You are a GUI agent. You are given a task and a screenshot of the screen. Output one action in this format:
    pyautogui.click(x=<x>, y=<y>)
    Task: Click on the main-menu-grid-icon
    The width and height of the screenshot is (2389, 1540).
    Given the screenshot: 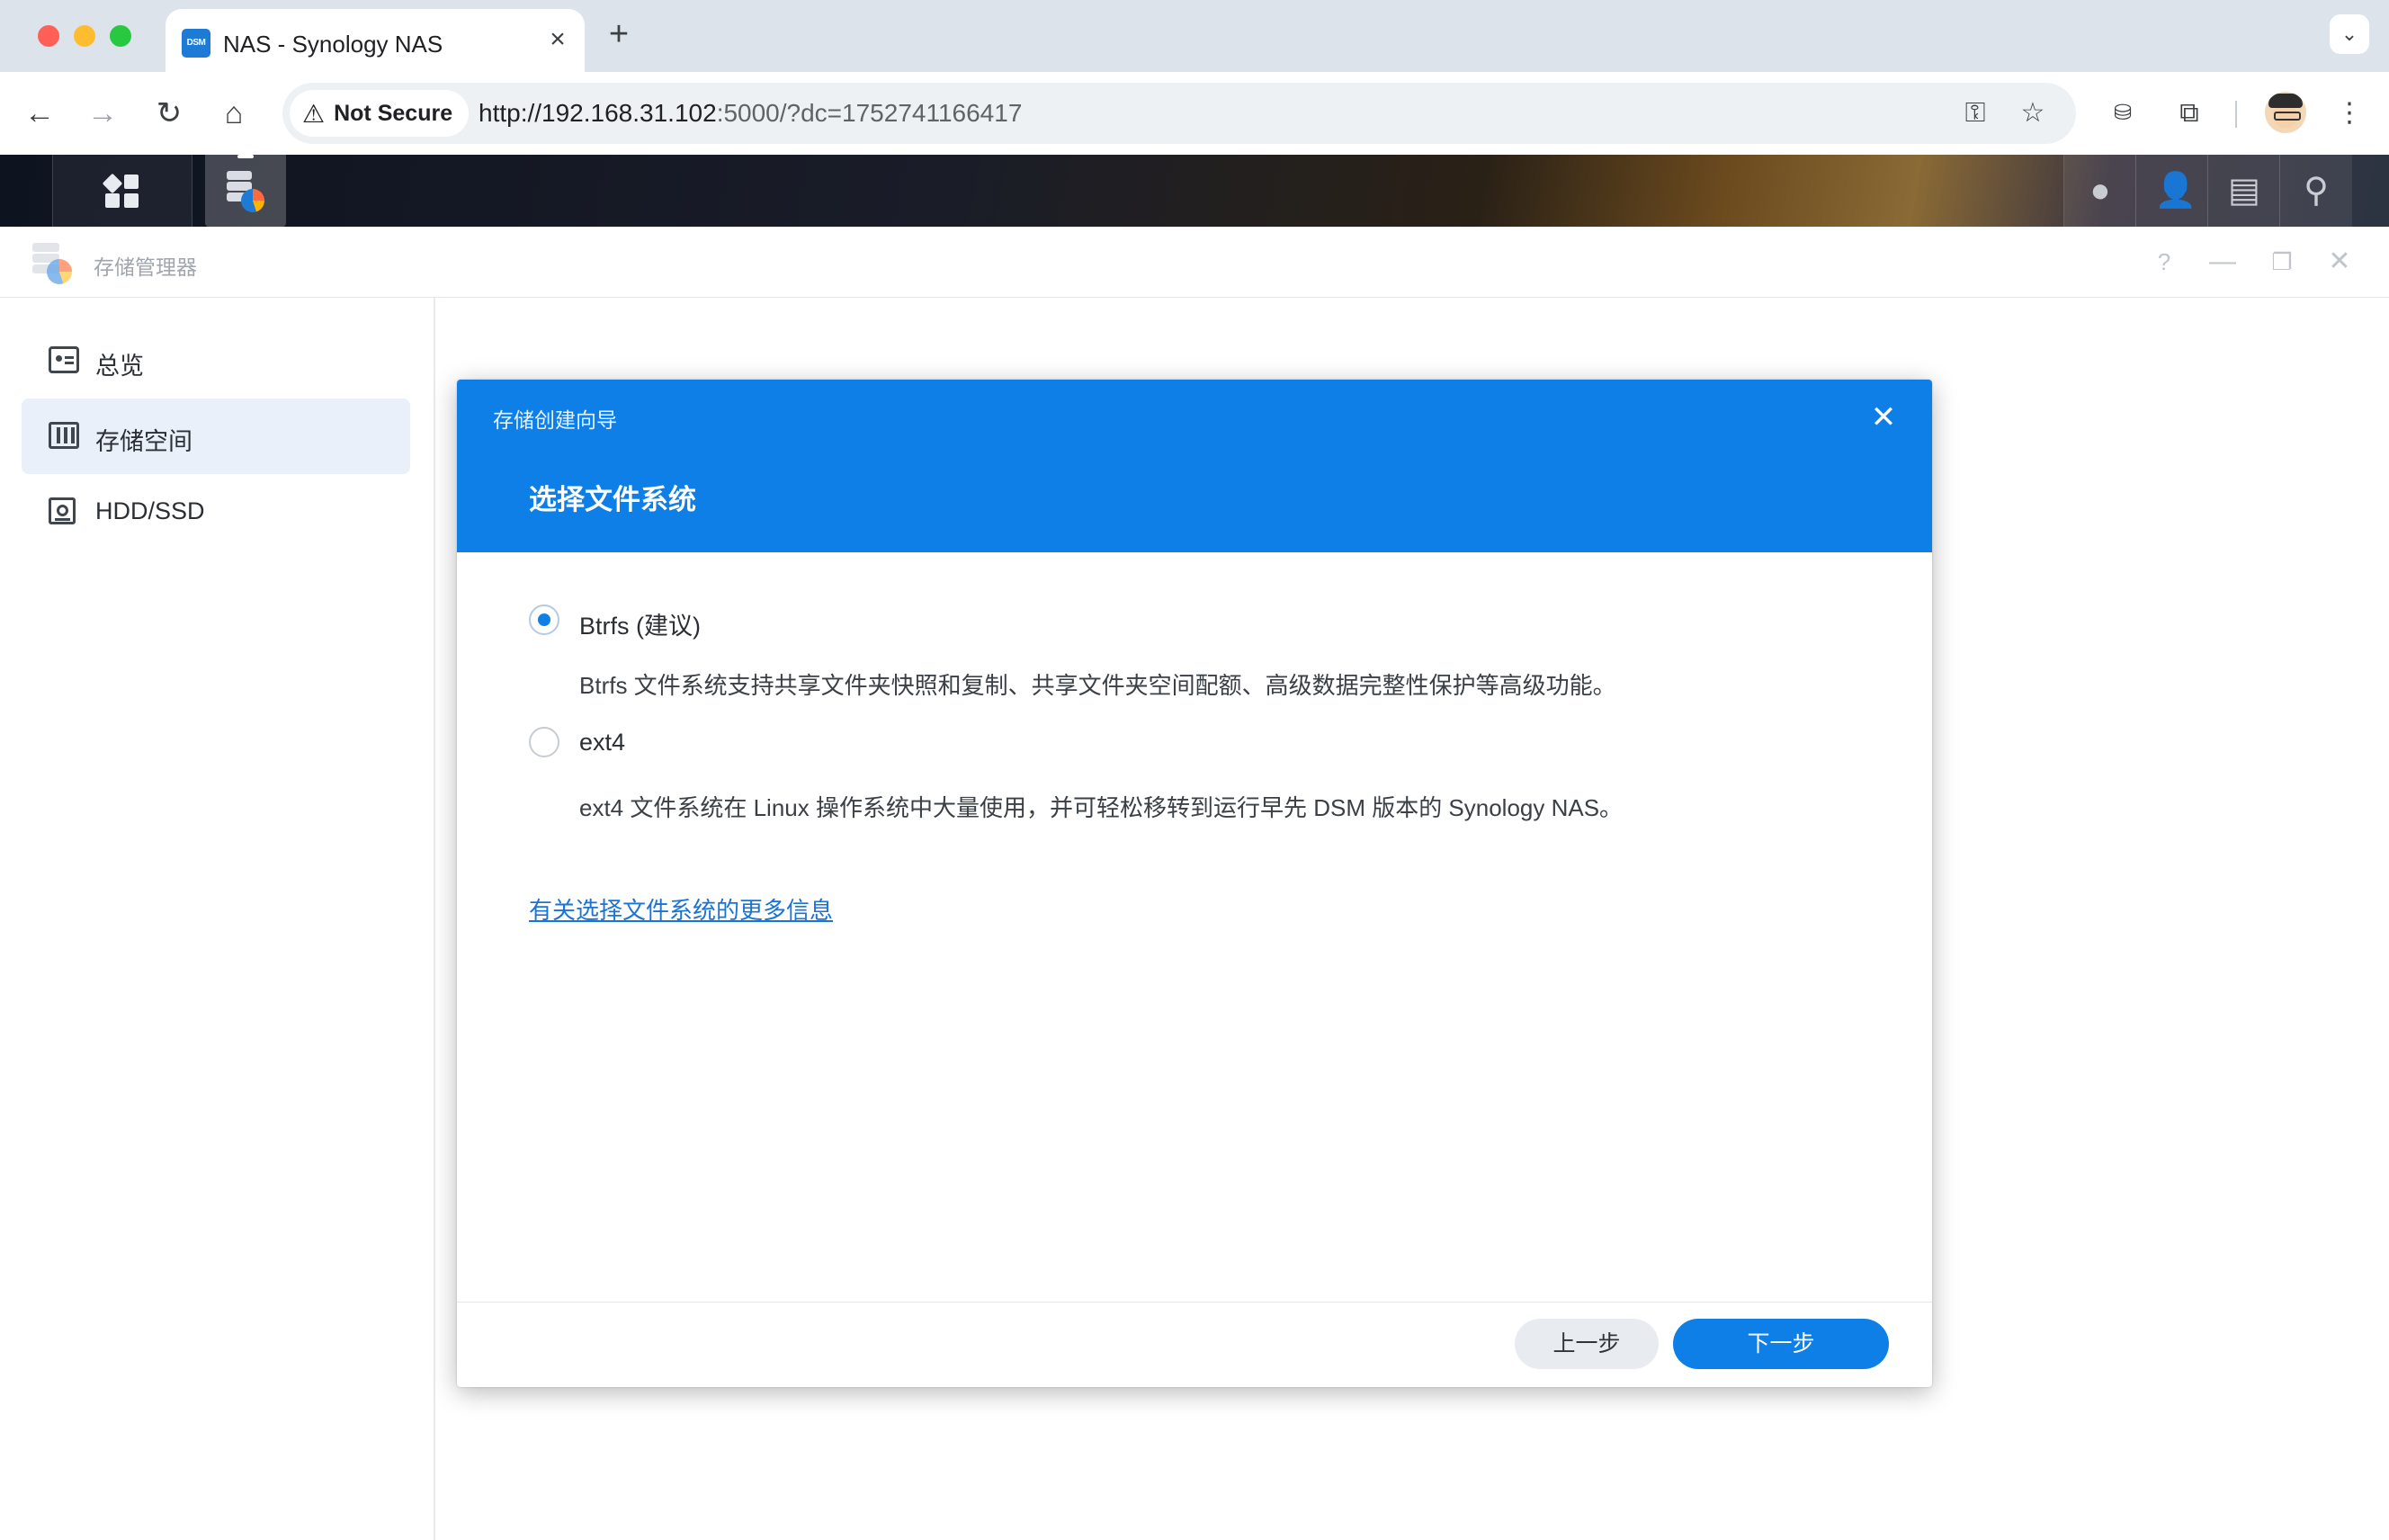 What is the action you would take?
    pyautogui.click(x=120, y=191)
    